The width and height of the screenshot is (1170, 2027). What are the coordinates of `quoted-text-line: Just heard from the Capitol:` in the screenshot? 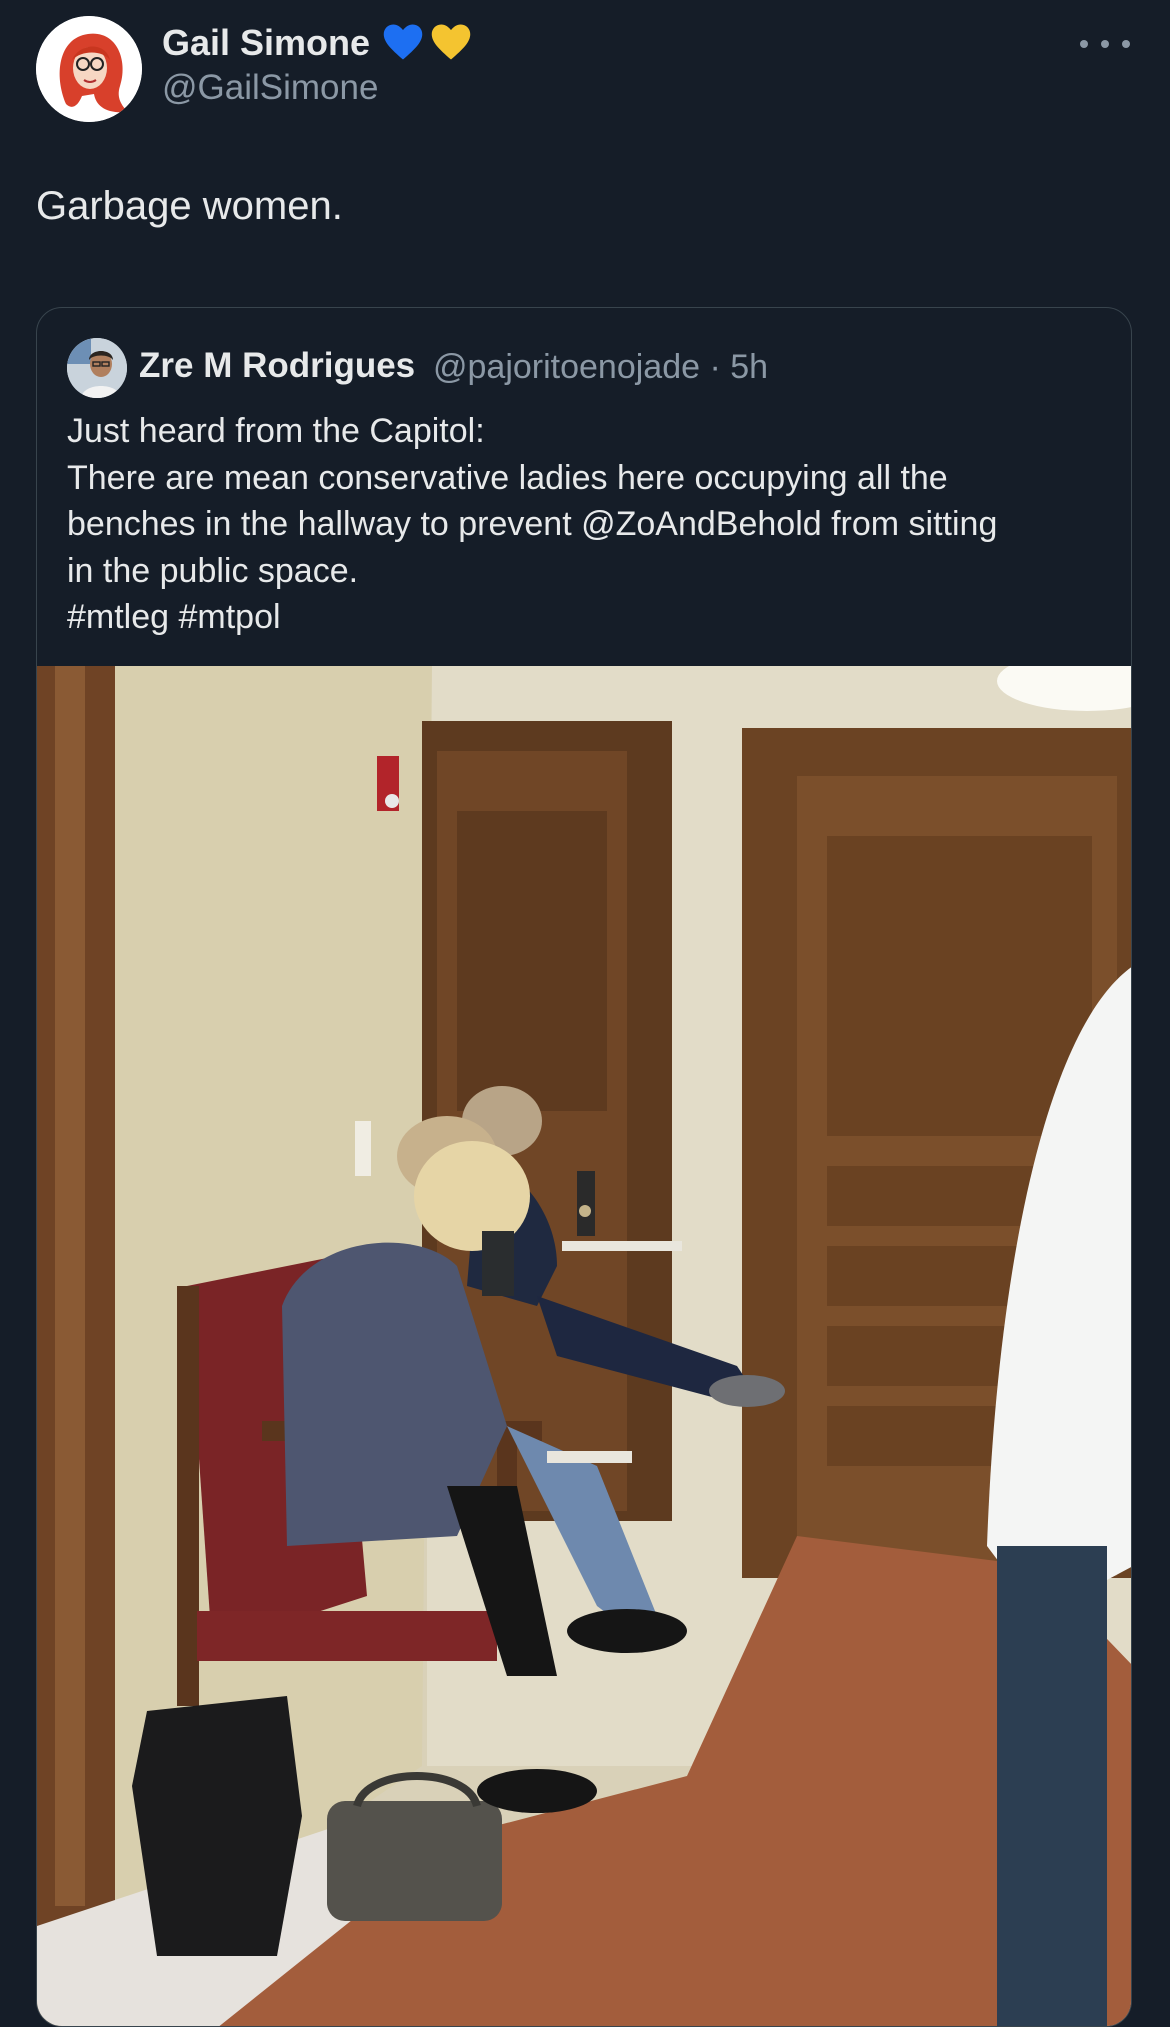 It's located at (276, 431).